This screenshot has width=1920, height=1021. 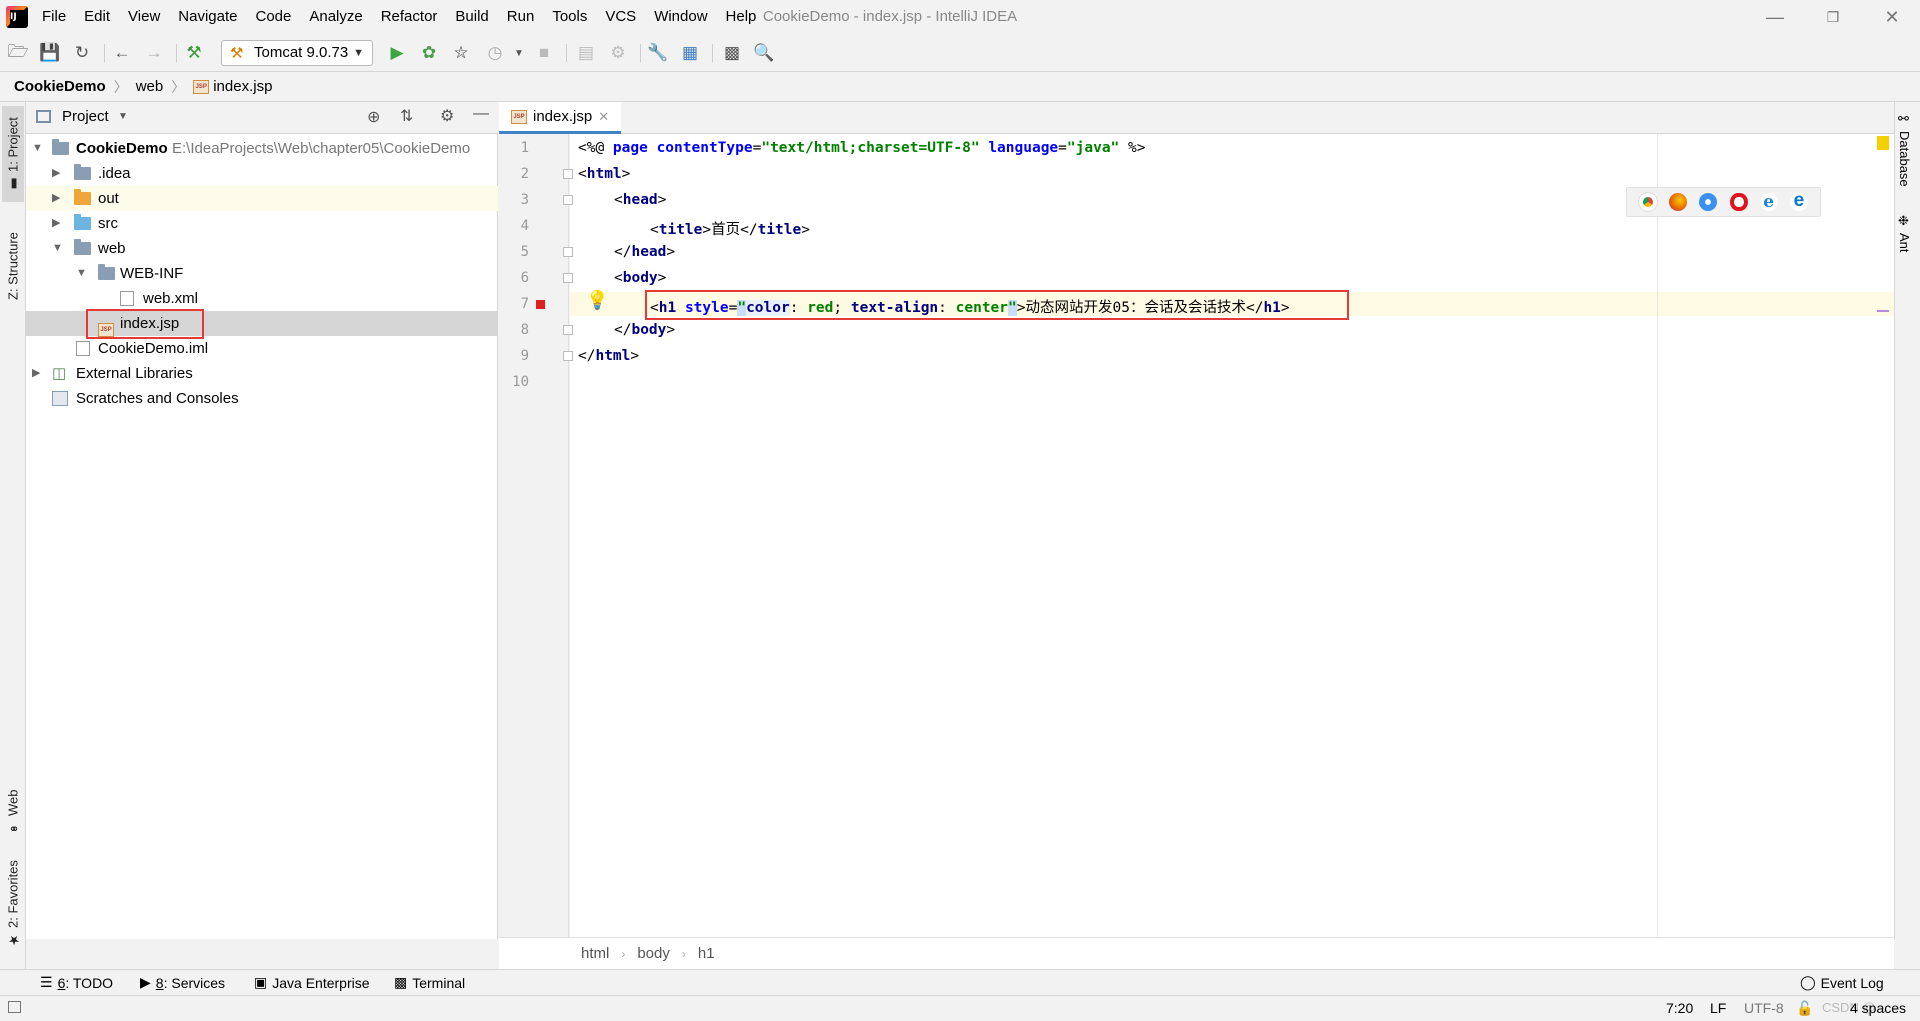 I want to click on tool-tab-favorites: ★ 2: Favorites, so click(x=13, y=904).